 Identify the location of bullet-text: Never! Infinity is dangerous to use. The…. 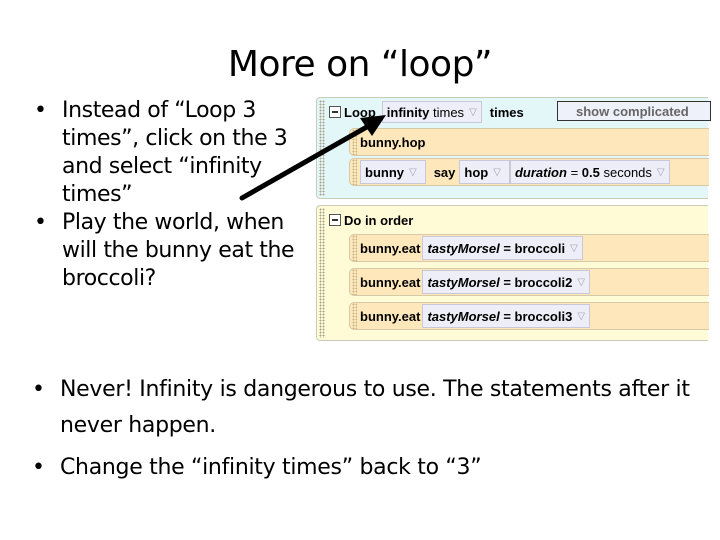
(375, 407).